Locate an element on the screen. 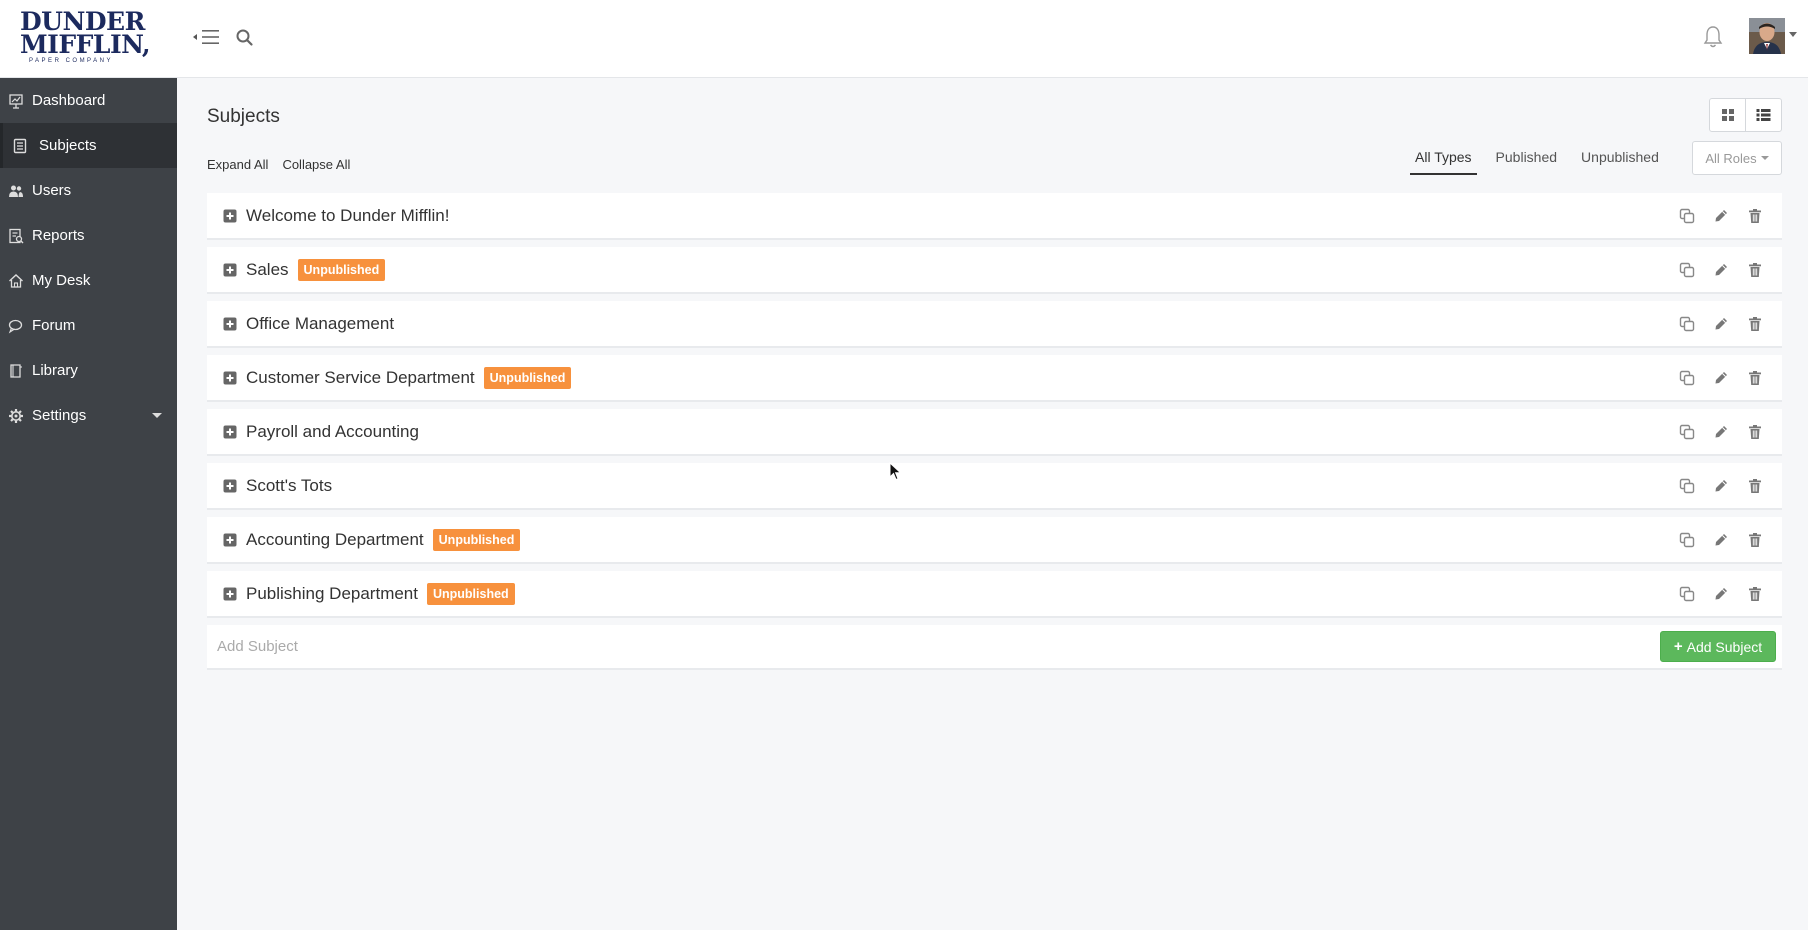 The image size is (1808, 930). sidebar-item-label: Forum is located at coordinates (54, 325).